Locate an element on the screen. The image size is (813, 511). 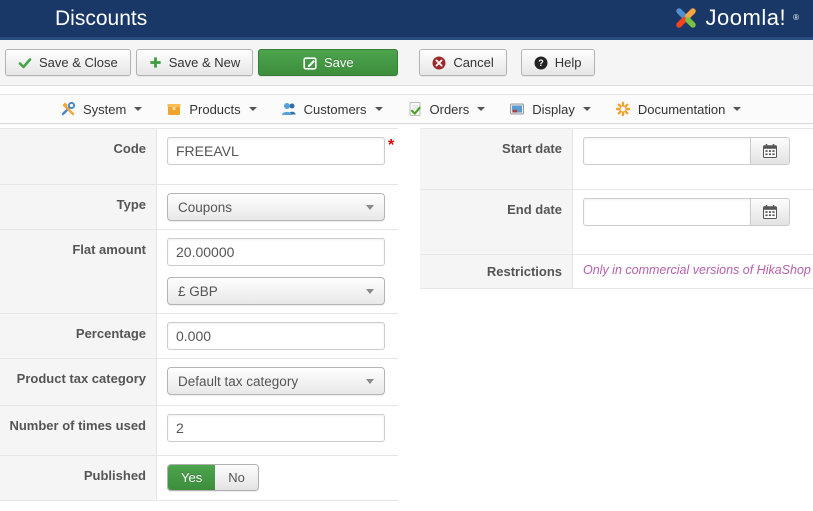
type-select-value: Coupons is located at coordinates (205, 207).